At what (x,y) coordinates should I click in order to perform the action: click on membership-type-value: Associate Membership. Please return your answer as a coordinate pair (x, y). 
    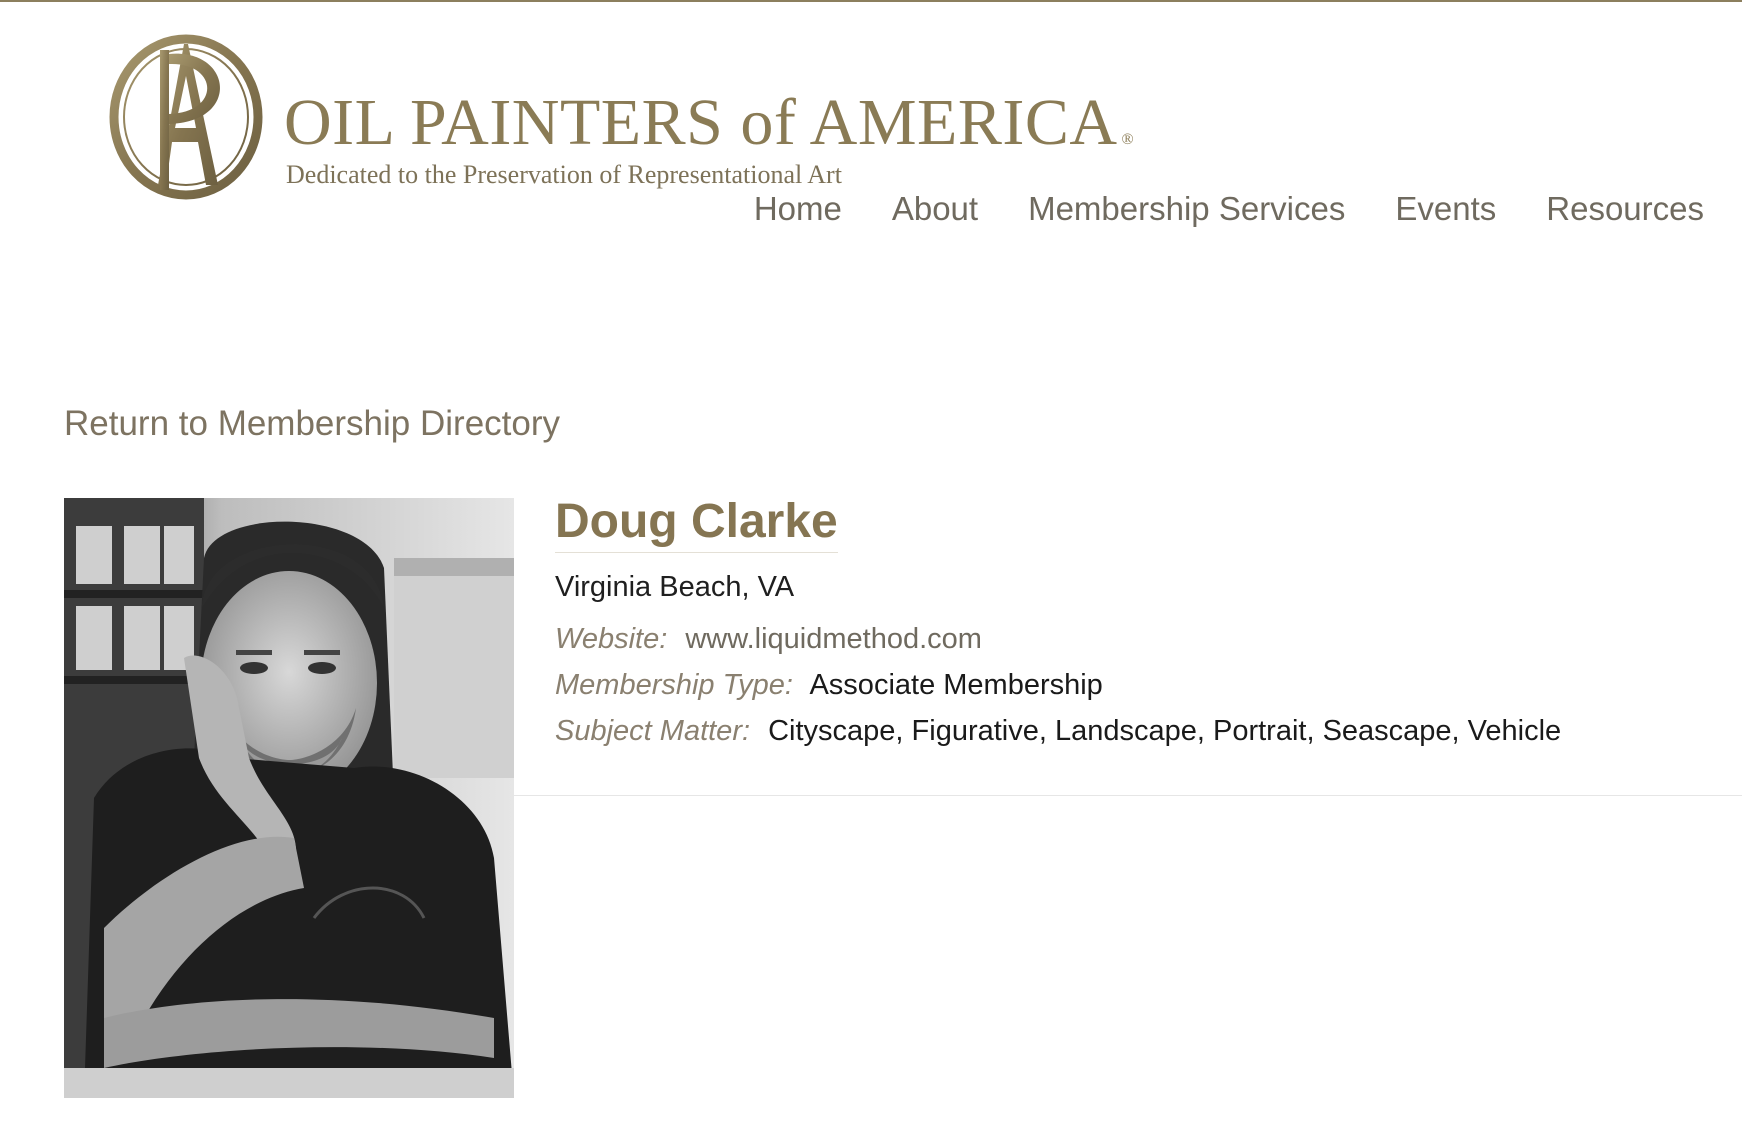
    Looking at the image, I should click on (956, 685).